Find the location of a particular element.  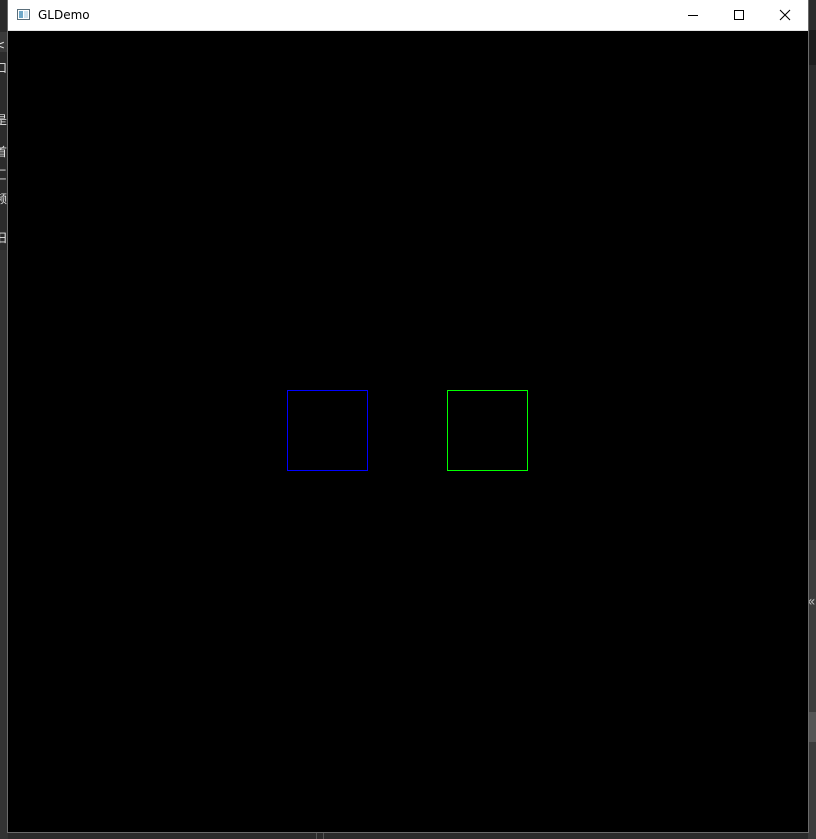

background-glyph: 首 is located at coordinates (4, 152).